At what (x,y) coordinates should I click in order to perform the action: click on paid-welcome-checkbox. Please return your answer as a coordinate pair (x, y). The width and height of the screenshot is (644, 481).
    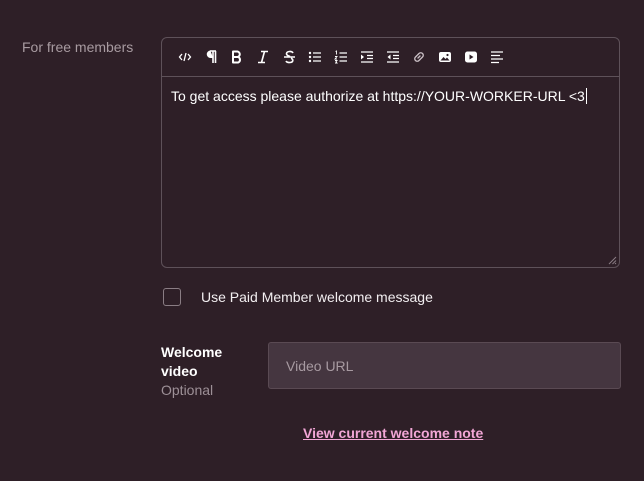
    Looking at the image, I should click on (172, 297).